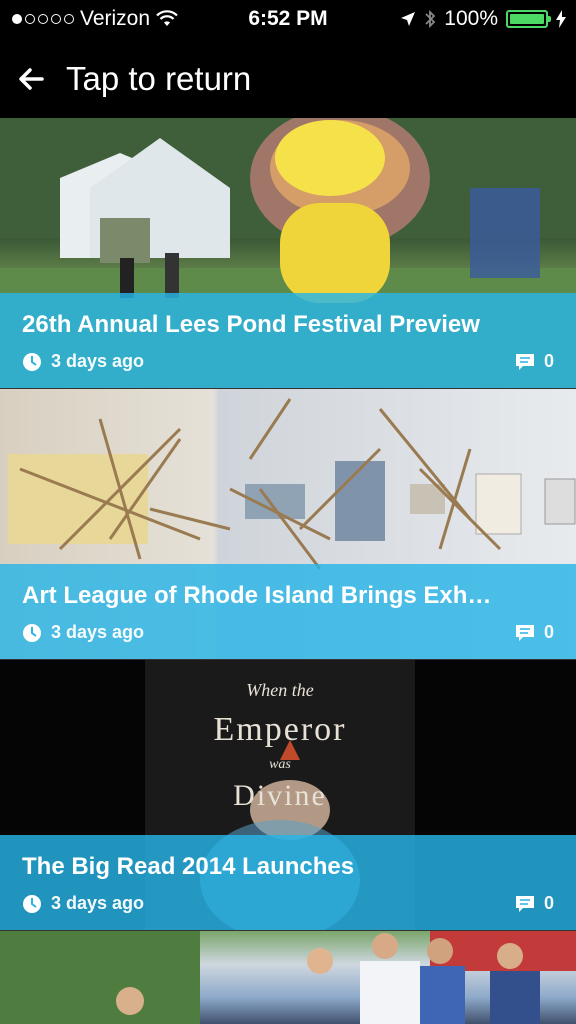 The image size is (576, 1024). I want to click on article-card, so click(288, 977).